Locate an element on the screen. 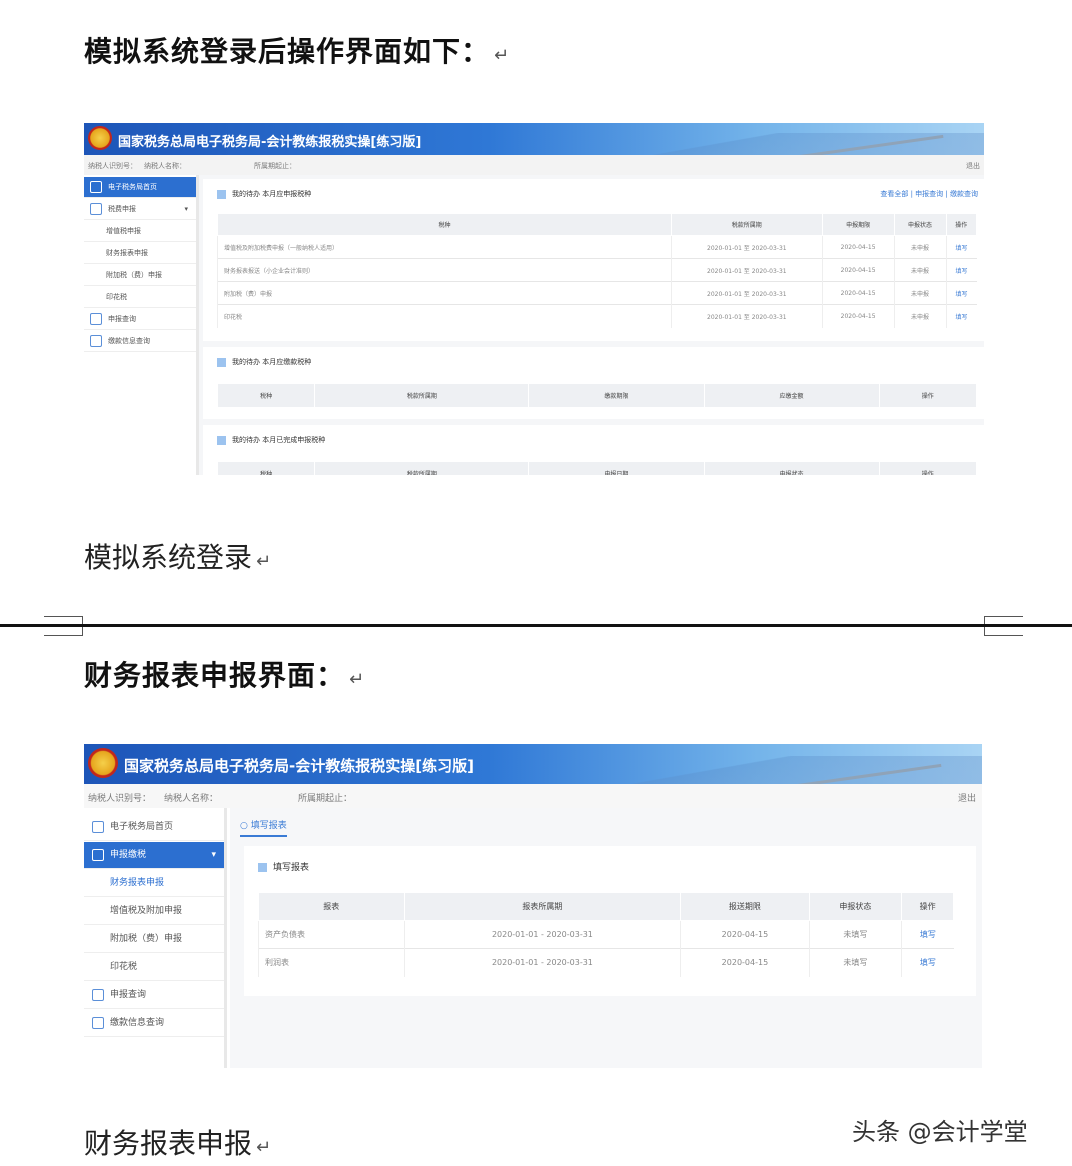 The height and width of the screenshot is (1166, 1072). col-amount: 应缴金额 is located at coordinates (791, 395).